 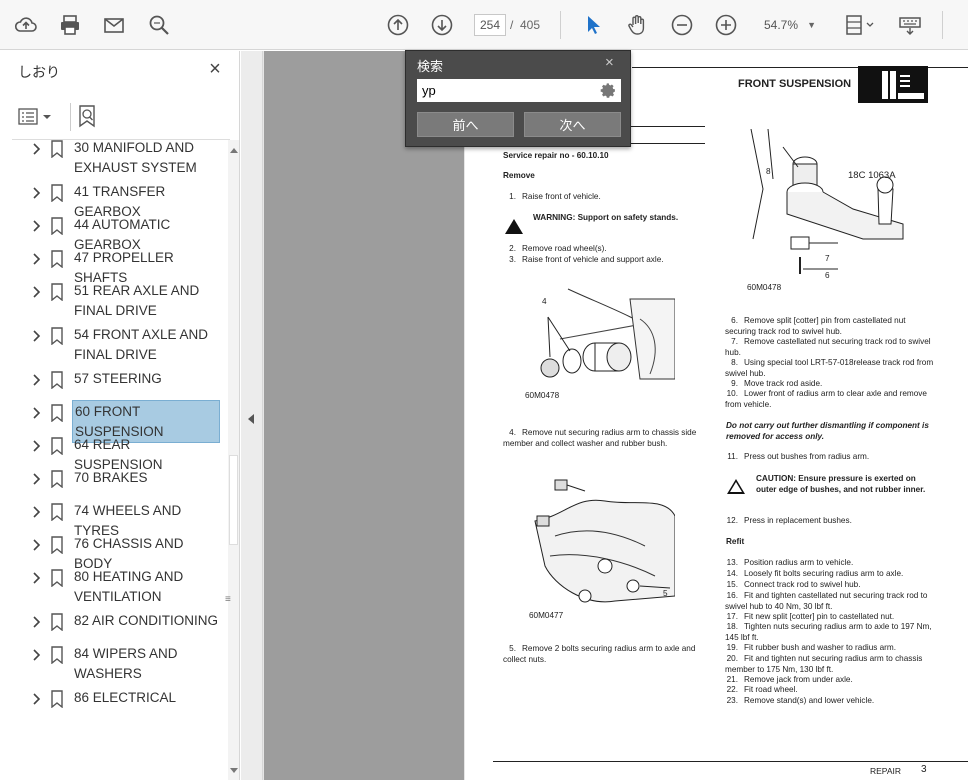 I want to click on toolbar: 254 / 405 54.7% ▼, so click(x=484, y=25).